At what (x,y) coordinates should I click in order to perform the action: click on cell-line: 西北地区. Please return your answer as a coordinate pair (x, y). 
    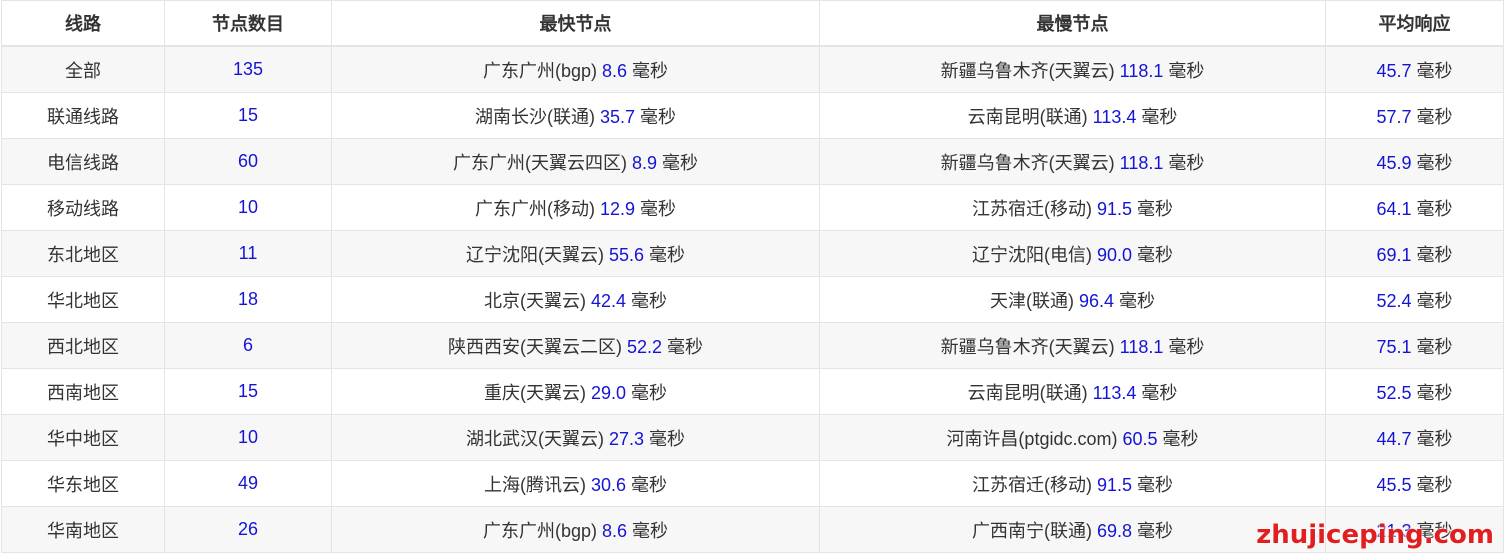
    Looking at the image, I should click on (83, 345).